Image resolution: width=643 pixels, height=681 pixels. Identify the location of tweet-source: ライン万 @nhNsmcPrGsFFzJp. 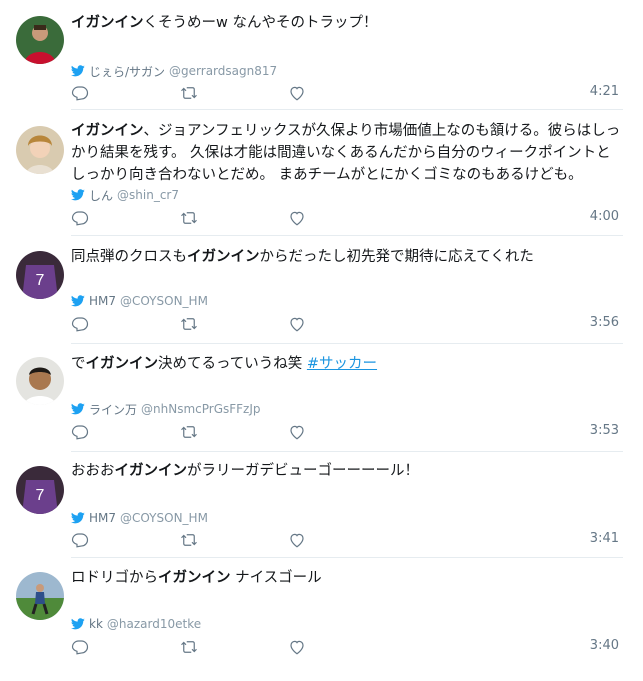
(166, 409).